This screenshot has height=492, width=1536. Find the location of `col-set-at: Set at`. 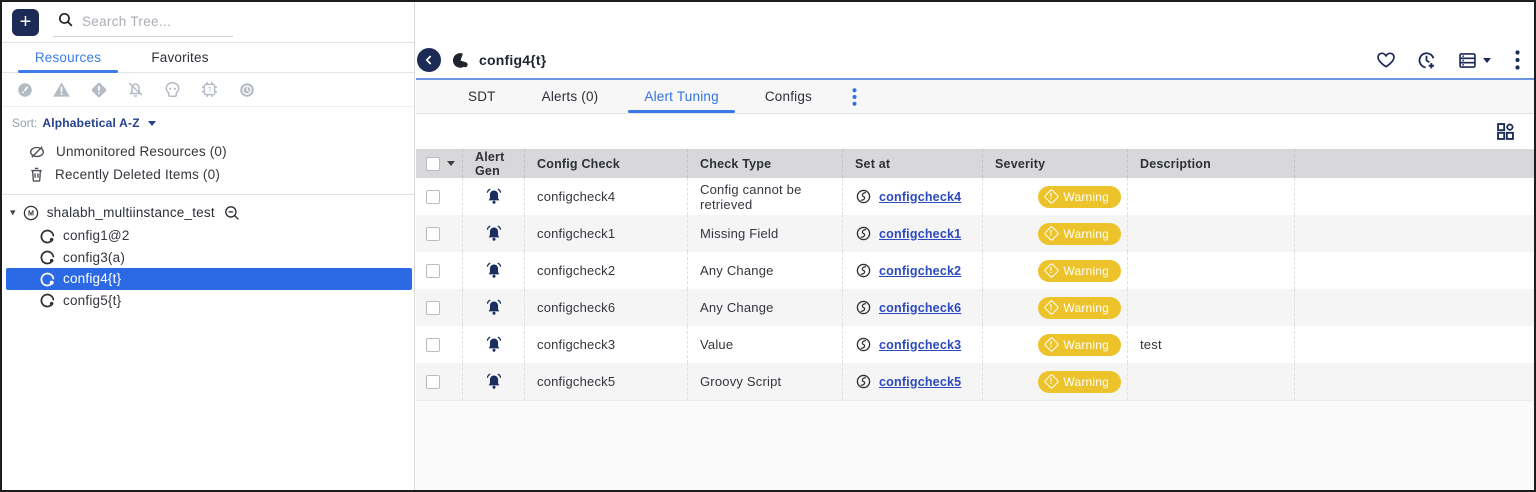

col-set-at: Set at is located at coordinates (912, 163).